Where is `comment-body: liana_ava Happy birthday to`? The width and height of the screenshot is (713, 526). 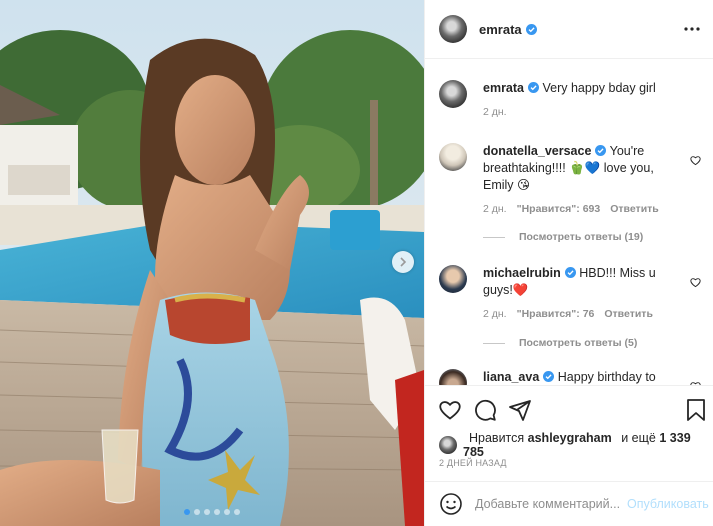 comment-body: liana_ava Happy birthday to is located at coordinates (592, 377).